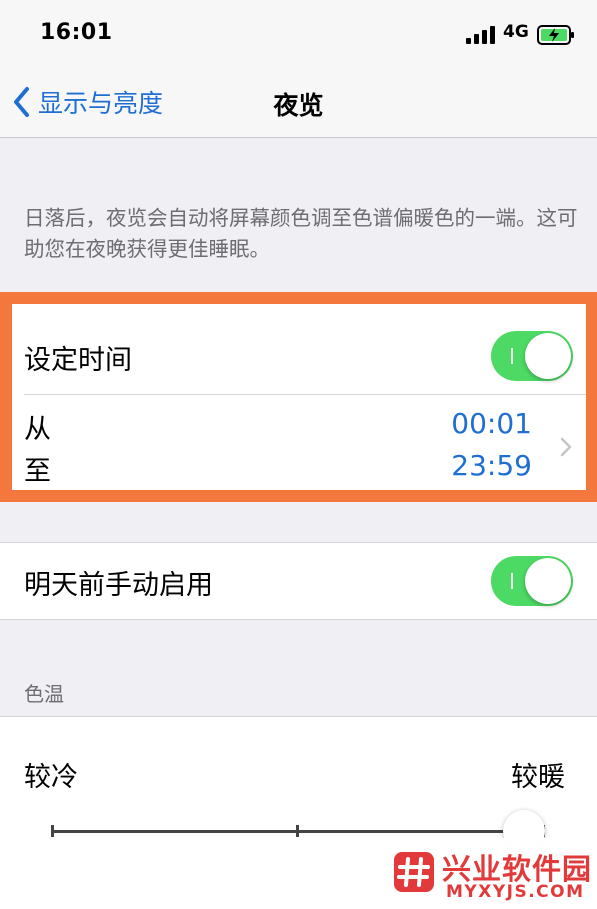 Image resolution: width=597 pixels, height=909 pixels. What do you see at coordinates (491, 465) in the screenshot?
I see `to-time: 23:59` at bounding box center [491, 465].